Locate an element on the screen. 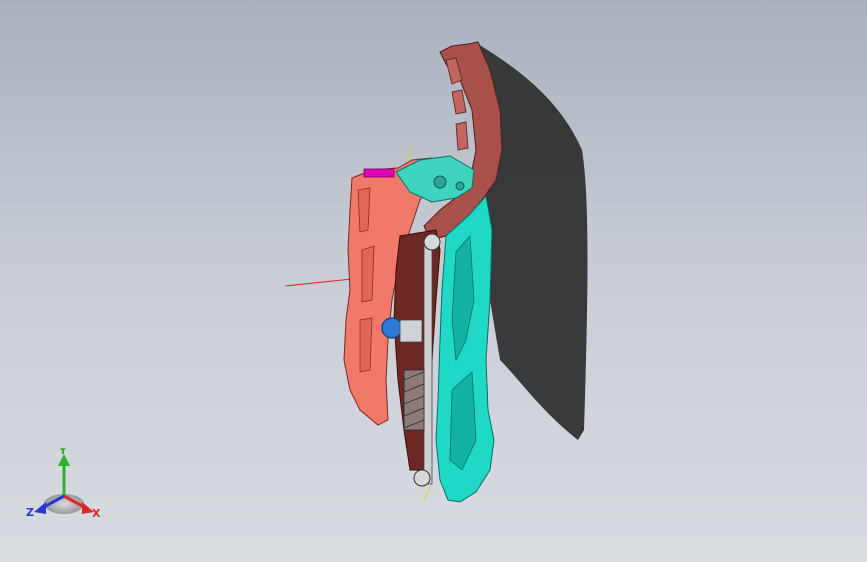 The image size is (867, 562). triad-z-label: Z is located at coordinates (30, 512).